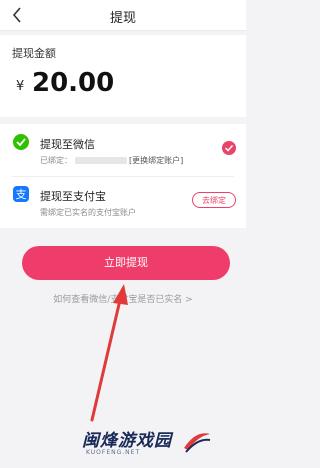 The height and width of the screenshot is (468, 320). Describe the element at coordinates (109, 353) in the screenshot. I see `annotation-arrow-icon` at that location.